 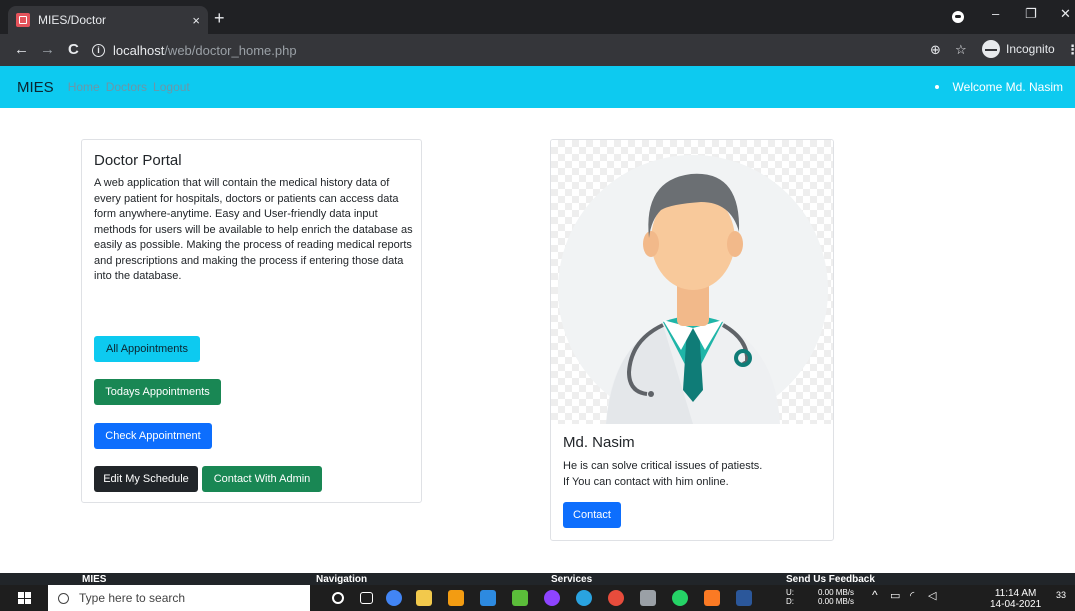 What do you see at coordinates (512, 50) in the screenshot?
I see `url-input: i localhost/web/doctor_home.php` at bounding box center [512, 50].